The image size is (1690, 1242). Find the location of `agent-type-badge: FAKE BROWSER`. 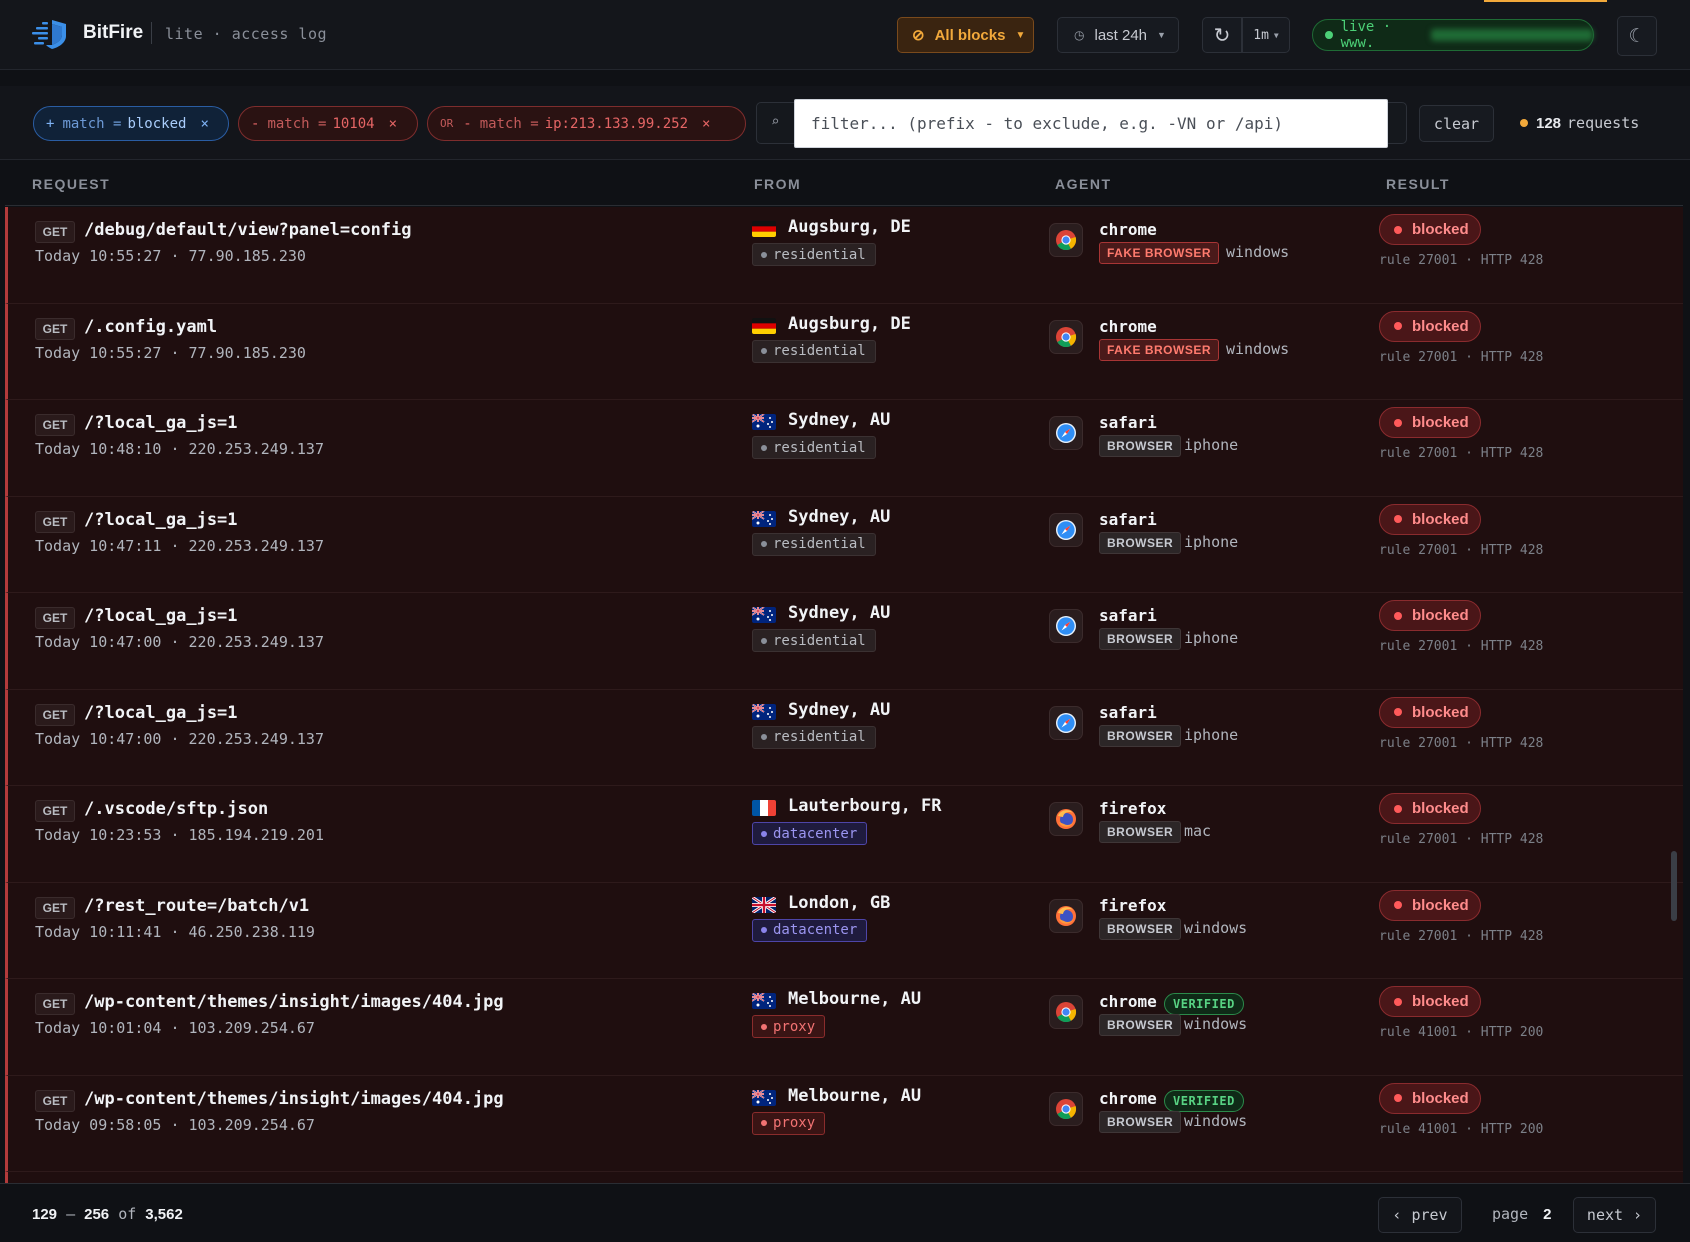

agent-type-badge: FAKE BROWSER is located at coordinates (1159, 253).